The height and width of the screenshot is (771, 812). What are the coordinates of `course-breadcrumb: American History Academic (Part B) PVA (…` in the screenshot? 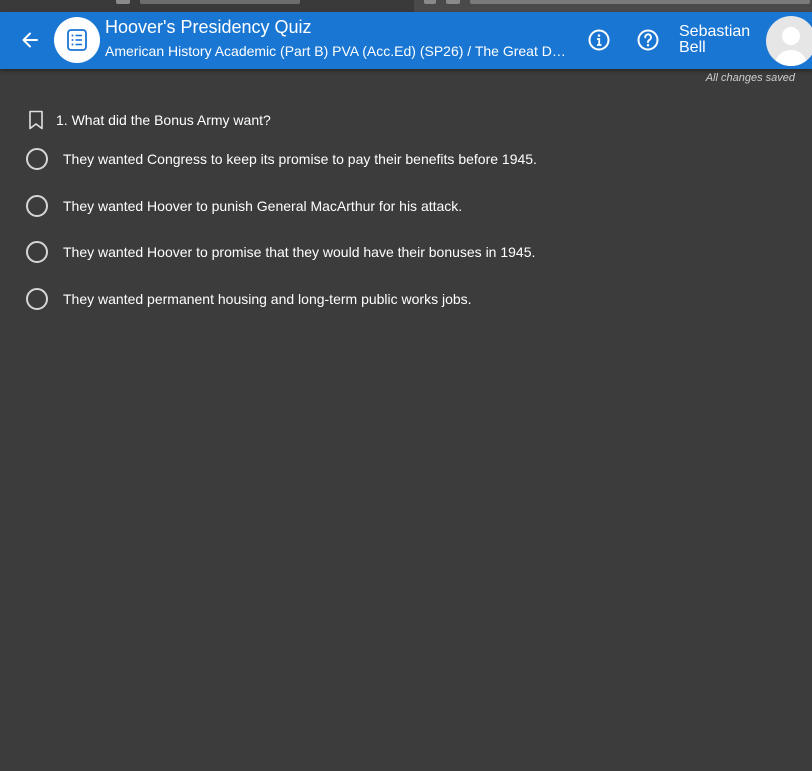 It's located at (338, 51).